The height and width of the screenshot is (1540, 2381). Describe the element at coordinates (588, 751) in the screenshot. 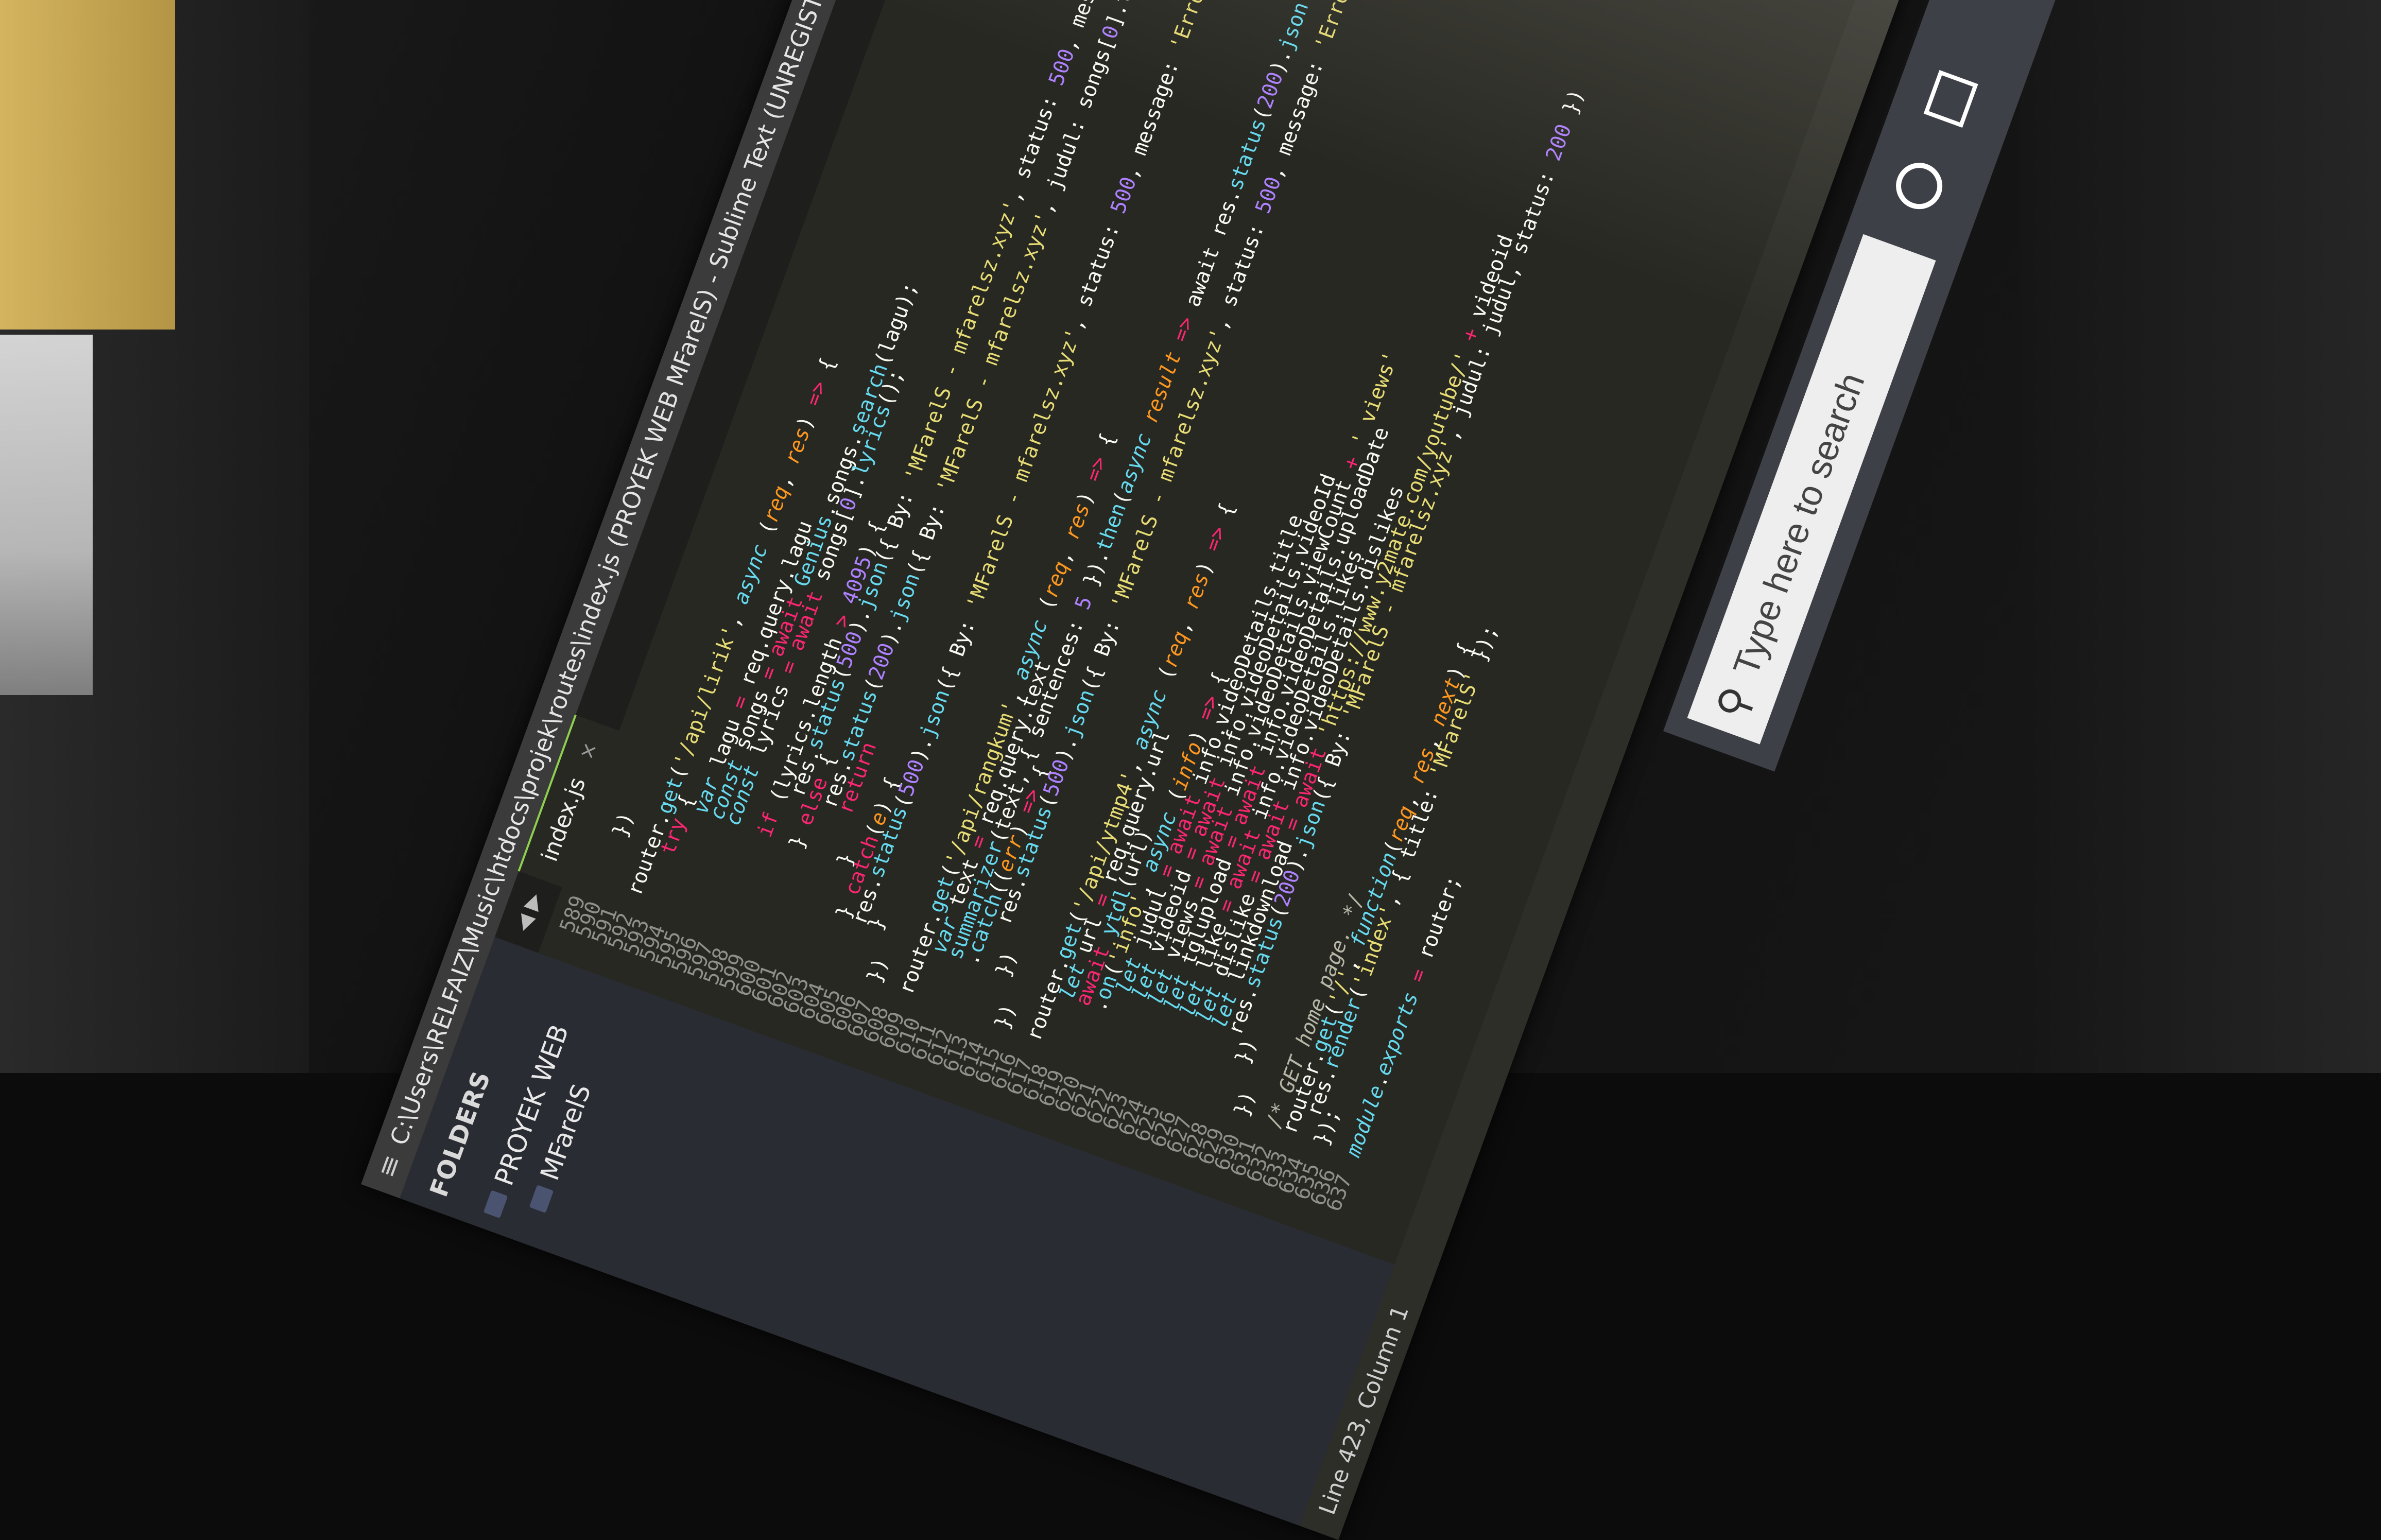

I see `close-icon: ×` at that location.